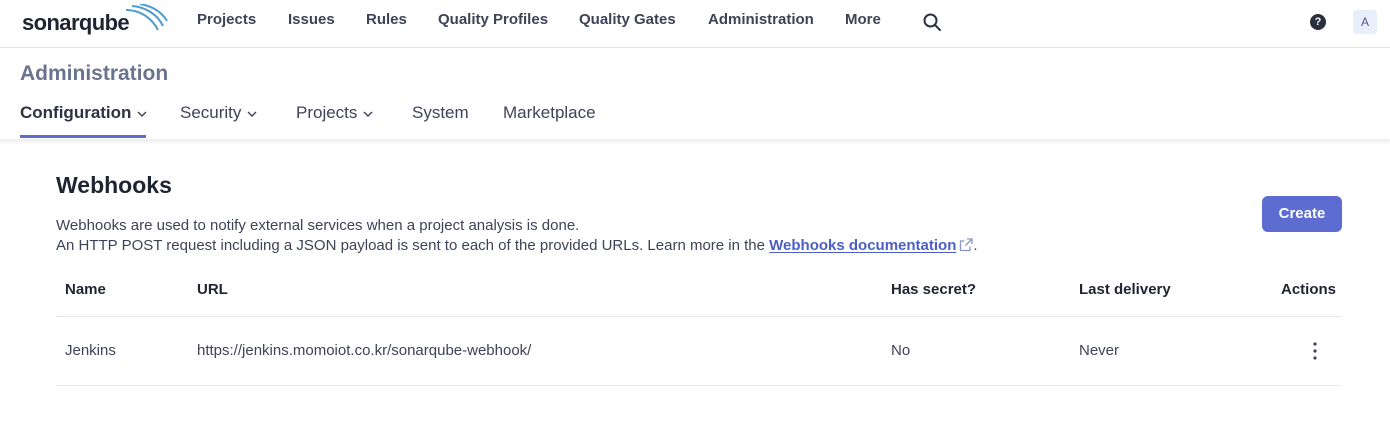 This screenshot has height=422, width=1390. Describe the element at coordinates (226, 19) in the screenshot. I see `nav-projects: Projects` at that location.